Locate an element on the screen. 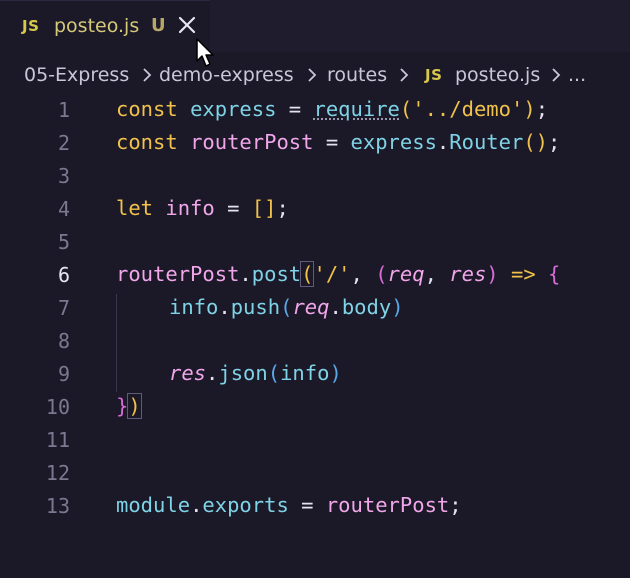  token-brace: } is located at coordinates (122, 406).